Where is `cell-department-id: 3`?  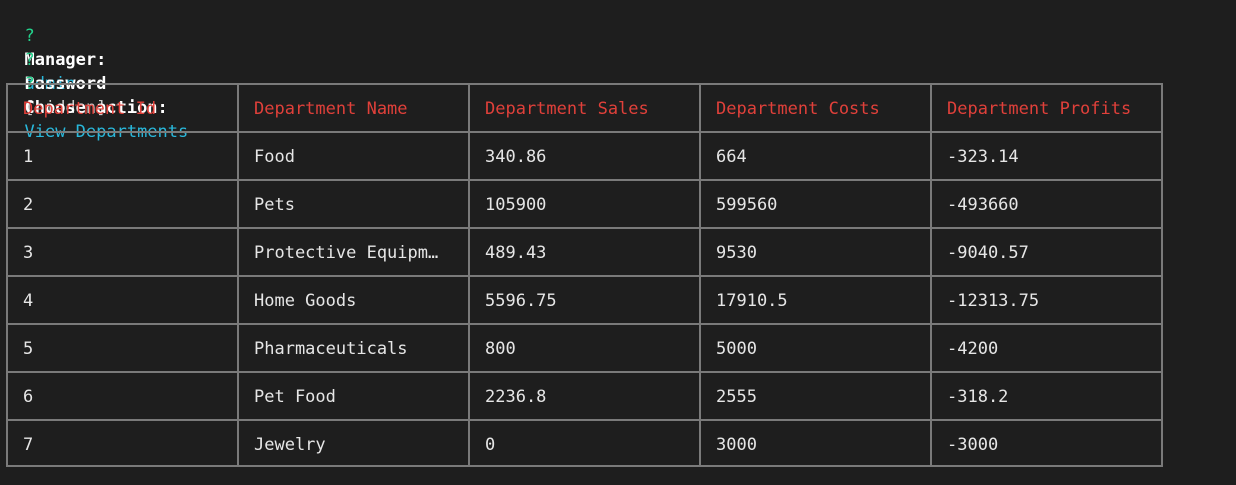 cell-department-id: 3 is located at coordinates (28, 253).